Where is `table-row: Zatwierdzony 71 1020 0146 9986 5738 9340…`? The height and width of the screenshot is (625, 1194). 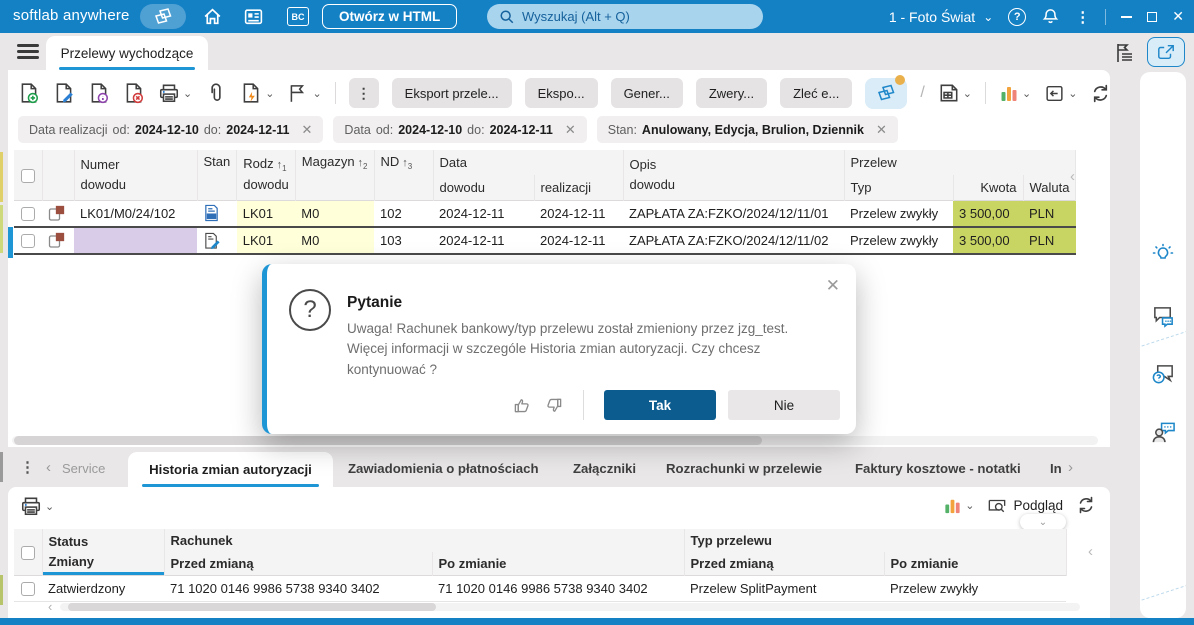
table-row: Zatwierdzony 71 1020 0146 9986 5738 9340… is located at coordinates (540, 588).